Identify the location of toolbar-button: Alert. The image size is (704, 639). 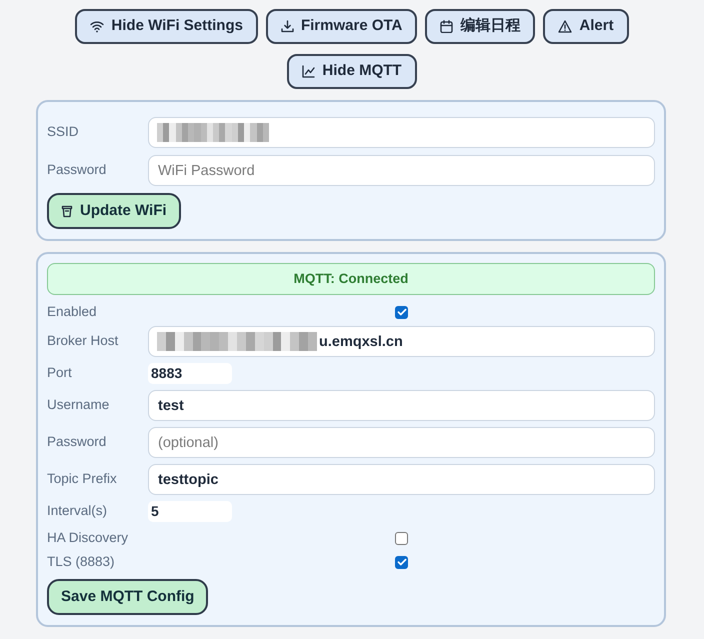
(586, 26).